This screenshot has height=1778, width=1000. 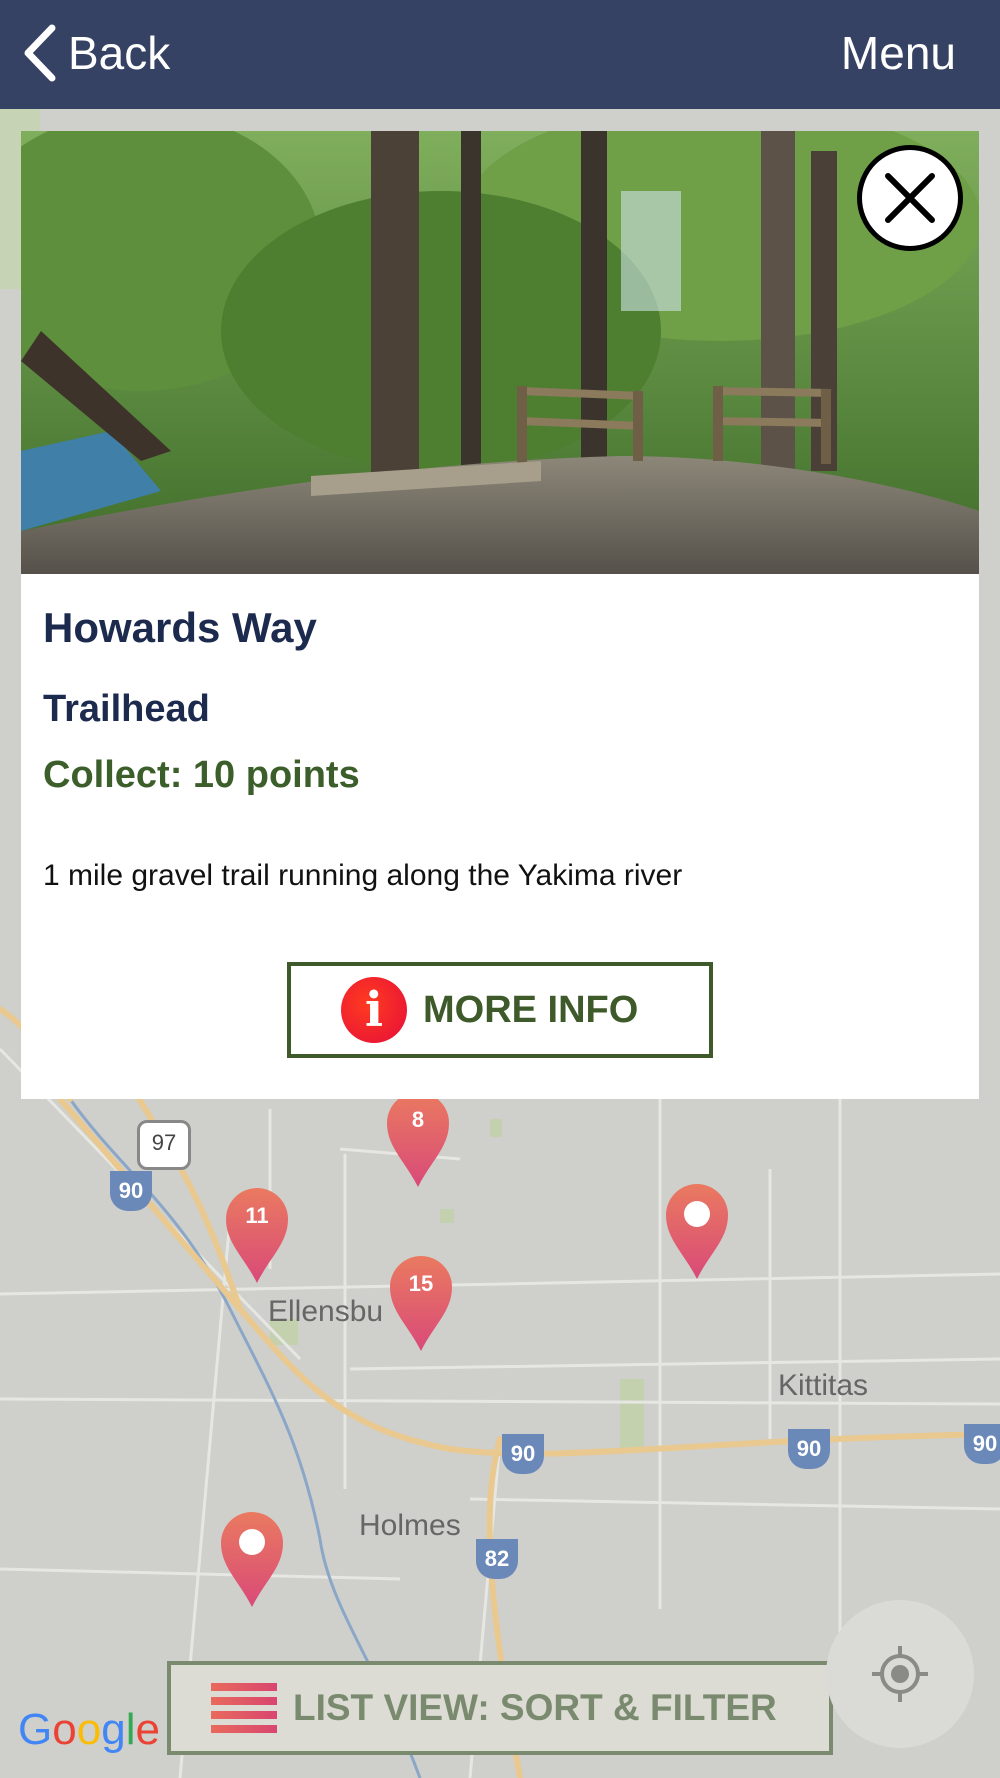 What do you see at coordinates (40, 53) in the screenshot?
I see `chevron-left-icon` at bounding box center [40, 53].